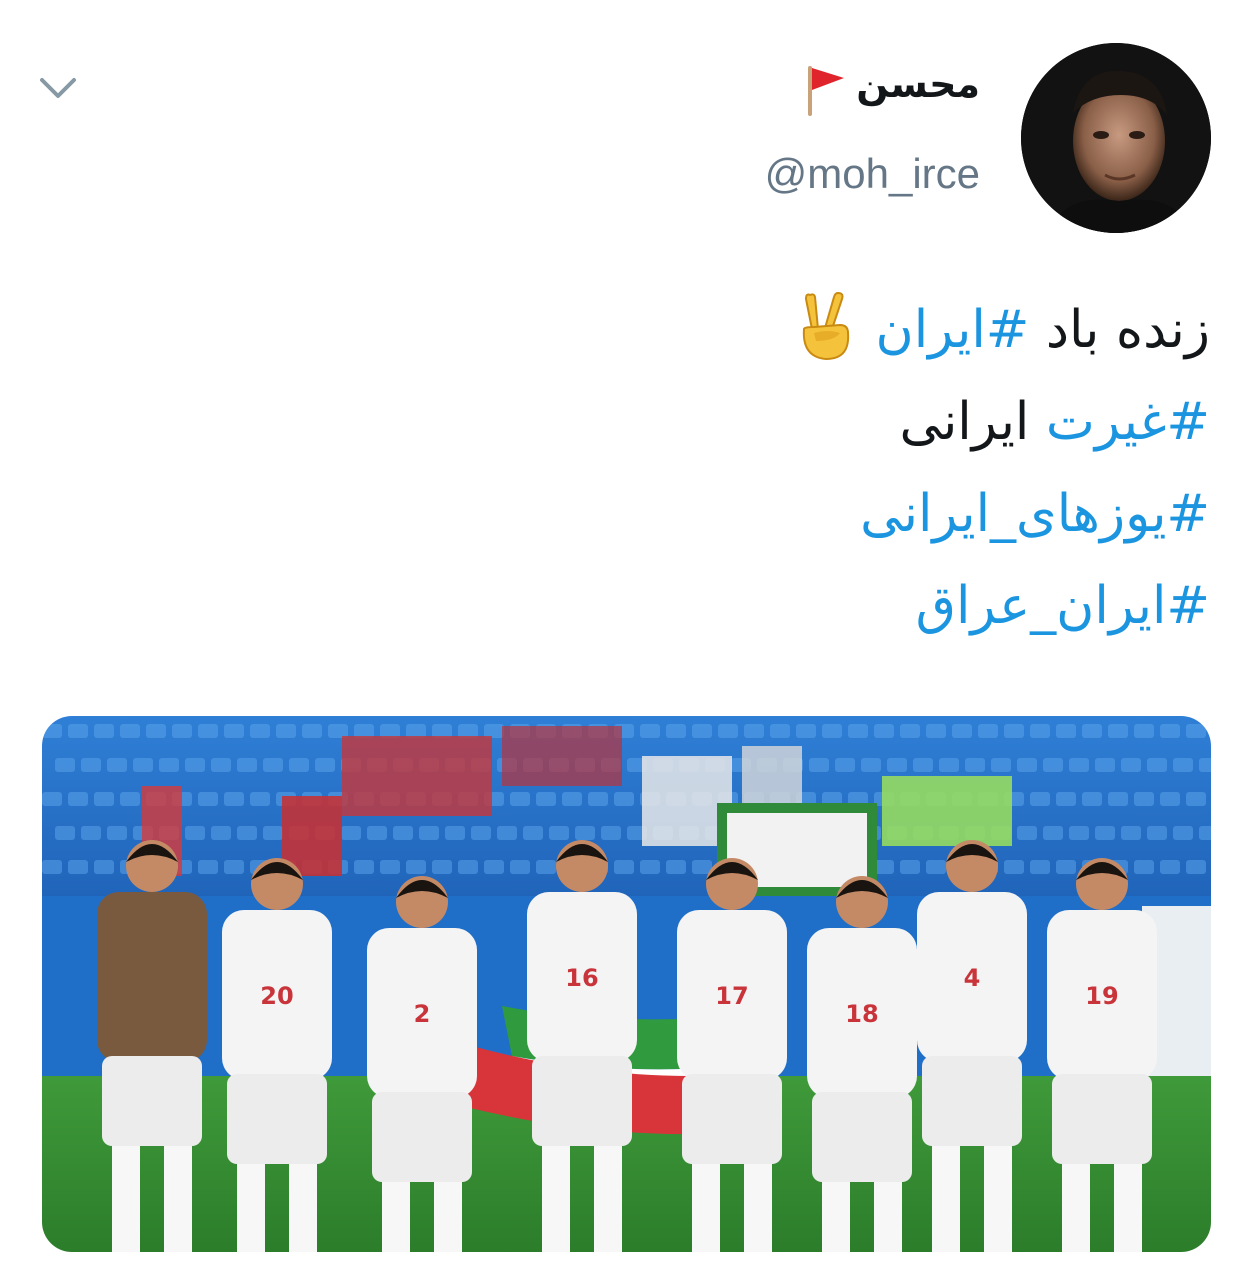 The height and width of the screenshot is (1280, 1252). Describe the element at coordinates (1119, 330) in the screenshot. I see `text-segment: زنده باد` at that location.